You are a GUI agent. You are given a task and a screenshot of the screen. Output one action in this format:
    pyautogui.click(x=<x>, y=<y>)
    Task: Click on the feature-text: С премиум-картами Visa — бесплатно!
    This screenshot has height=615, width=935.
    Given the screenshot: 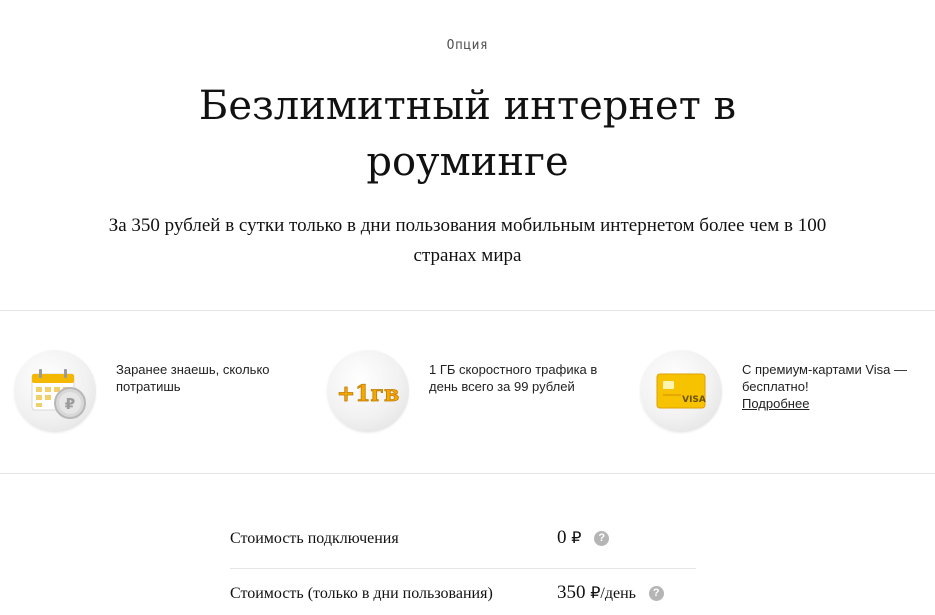 What is the action you would take?
    pyautogui.click(x=824, y=378)
    